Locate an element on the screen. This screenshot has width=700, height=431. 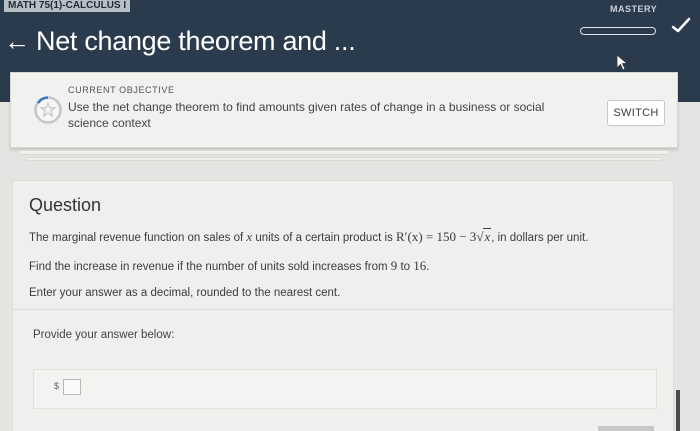
objective-kicker: CURRENT OBJECTIVE is located at coordinates (121, 90).